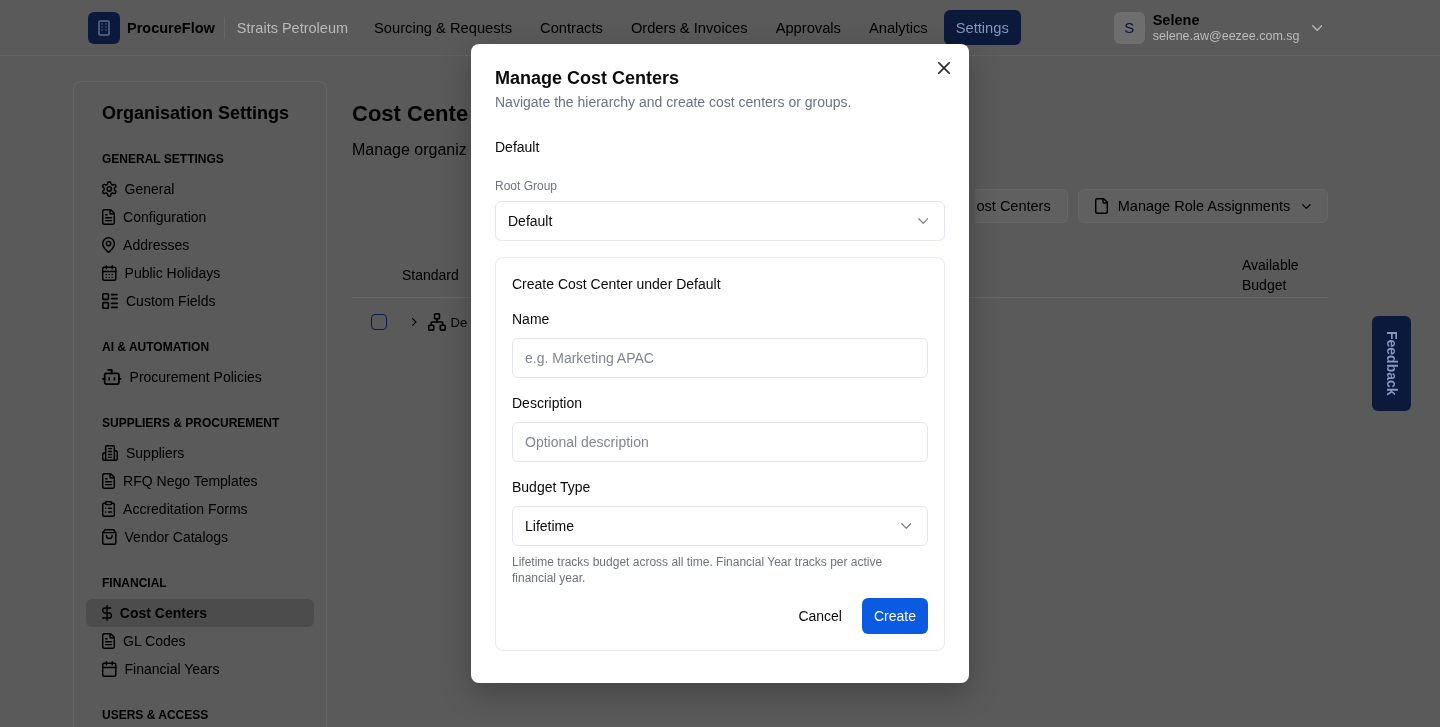 This screenshot has height=727, width=1440. I want to click on nav-tab: Settings, so click(982, 27).